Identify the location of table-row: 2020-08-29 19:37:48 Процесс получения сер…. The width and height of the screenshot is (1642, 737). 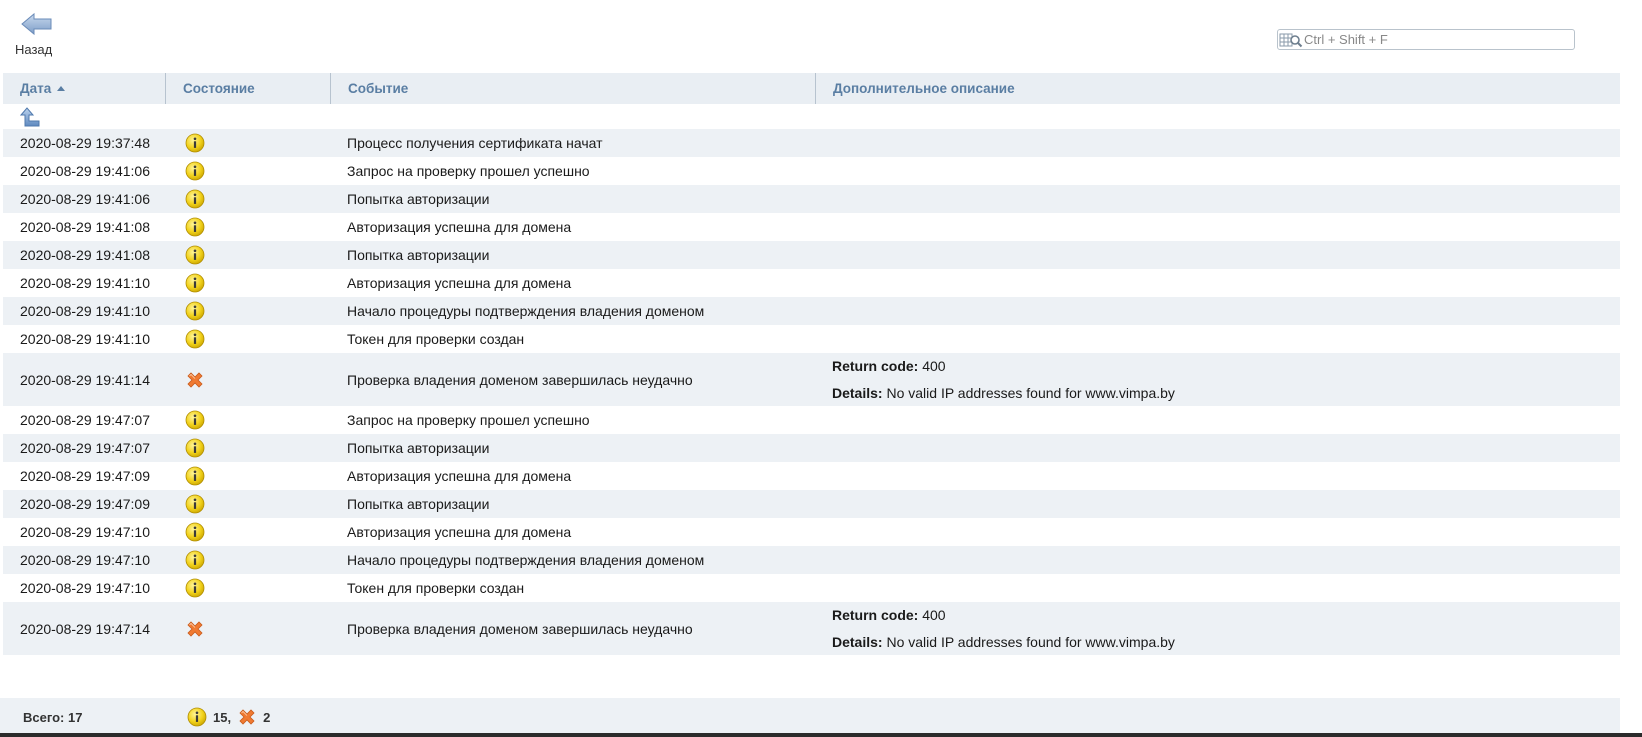
(811, 143).